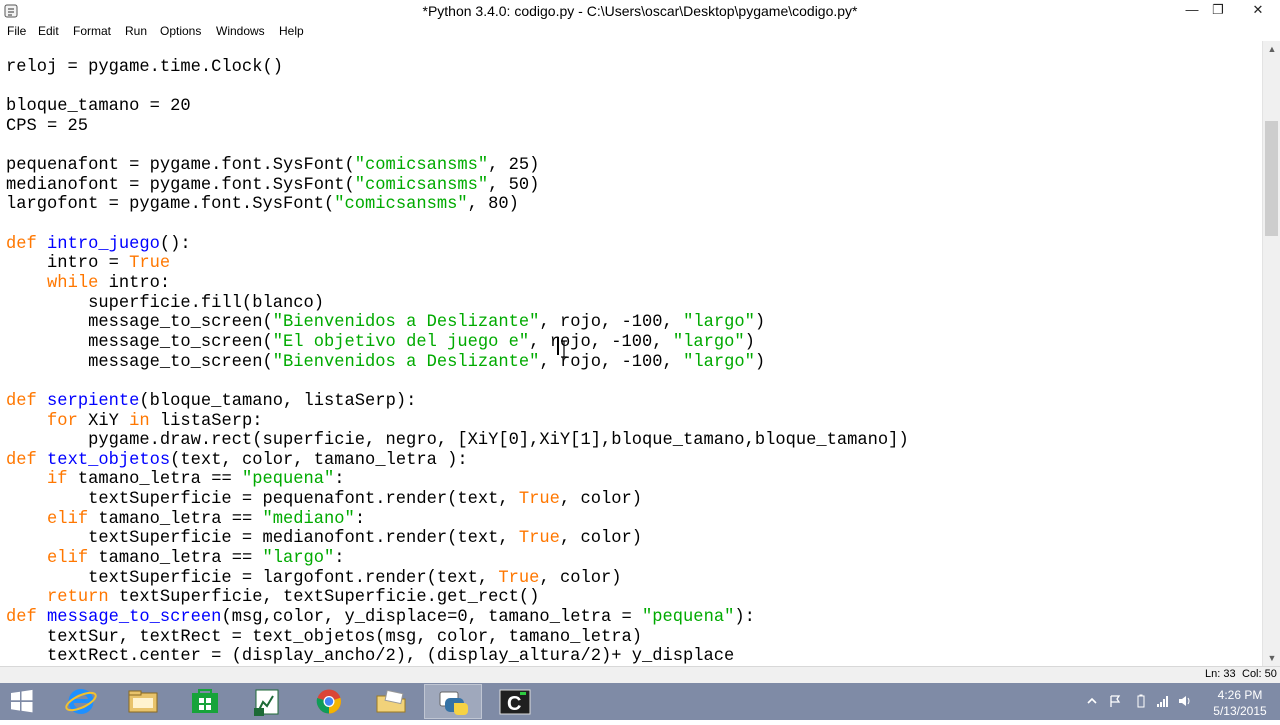 The height and width of the screenshot is (725, 1280). I want to click on code-token: , 25), so click(514, 166).